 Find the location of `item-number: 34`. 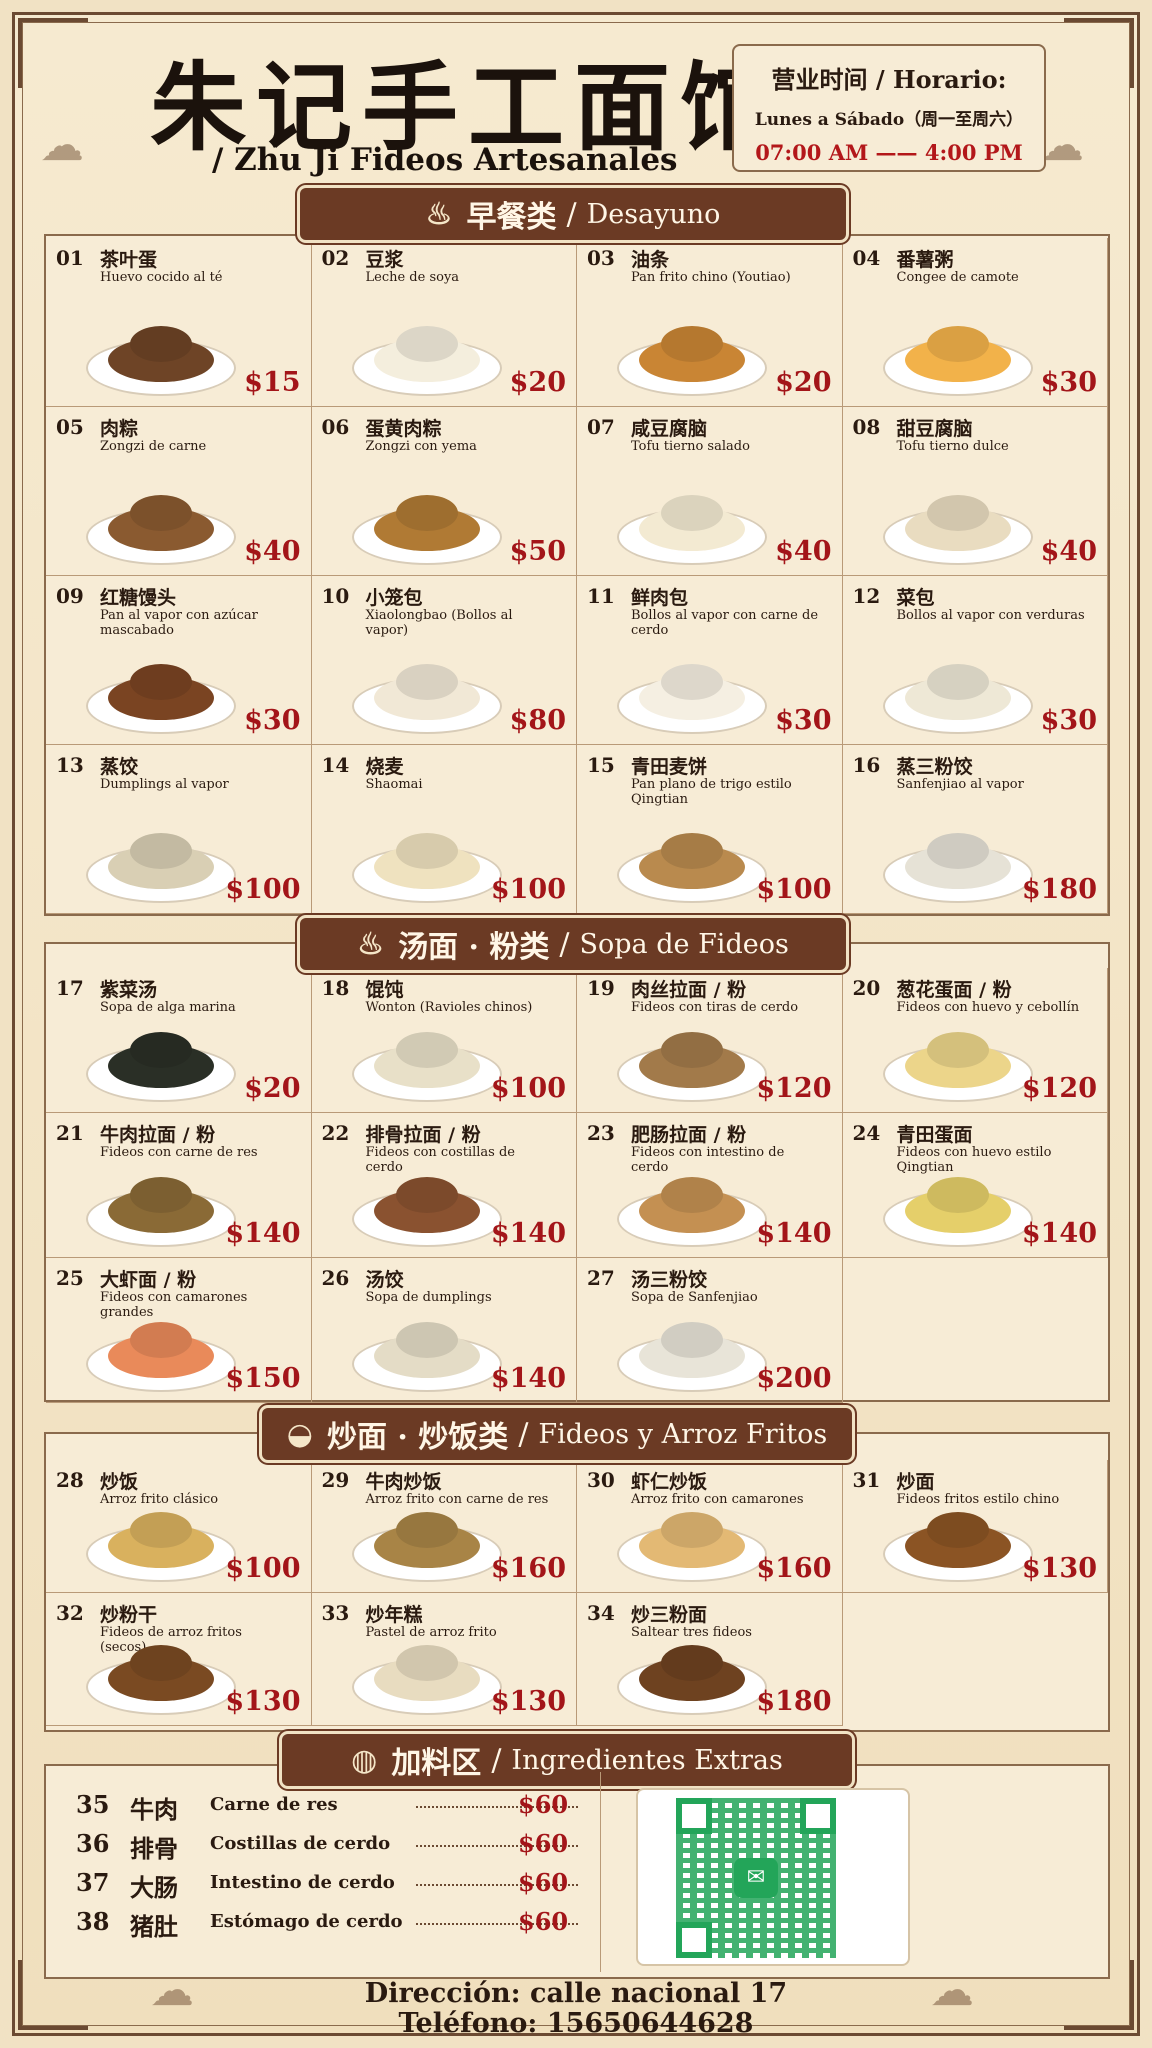

item-number: 34 is located at coordinates (601, 1613).